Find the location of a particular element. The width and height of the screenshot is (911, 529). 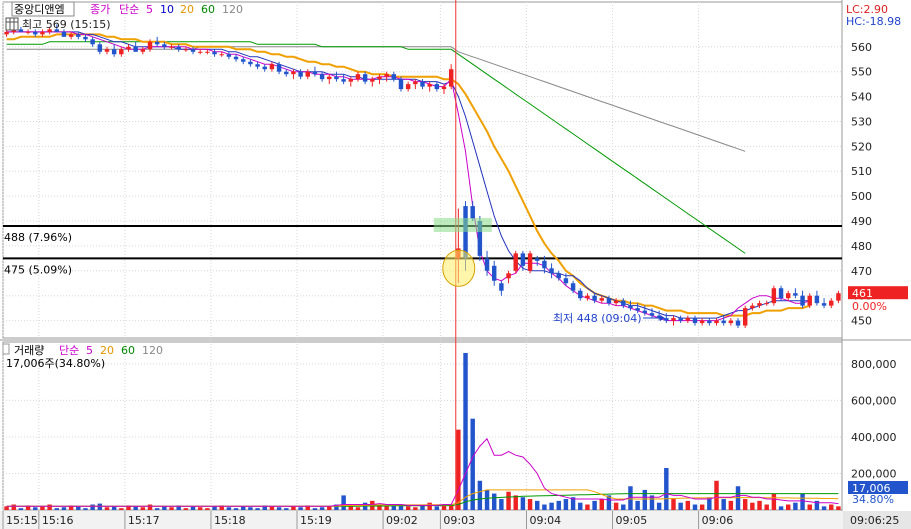

volume-tab-marker is located at coordinates (6, 349).